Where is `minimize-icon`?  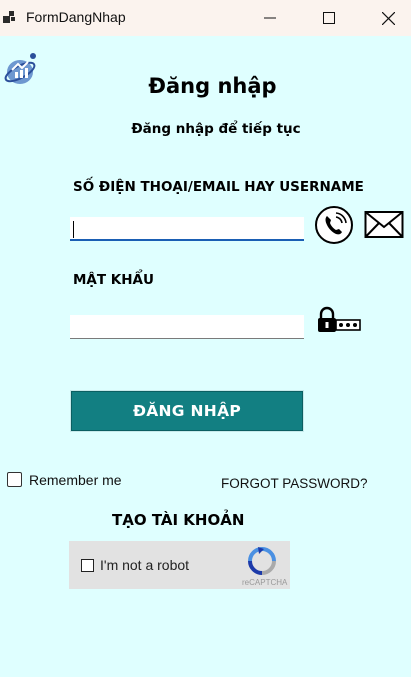
minimize-icon is located at coordinates (270, 18).